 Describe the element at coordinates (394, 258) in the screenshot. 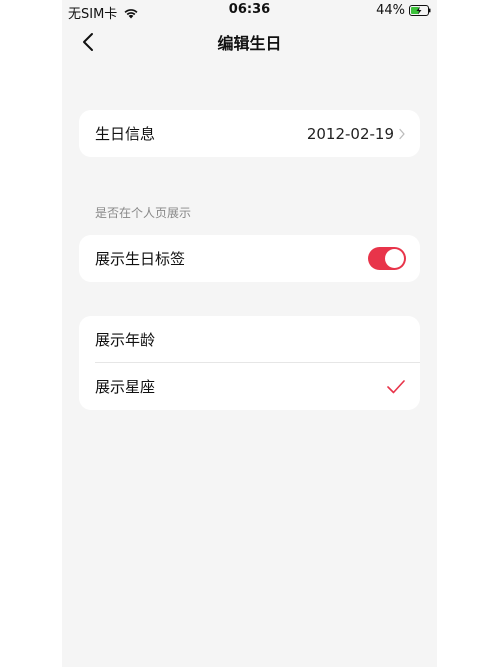

I see `toggle-knob` at that location.